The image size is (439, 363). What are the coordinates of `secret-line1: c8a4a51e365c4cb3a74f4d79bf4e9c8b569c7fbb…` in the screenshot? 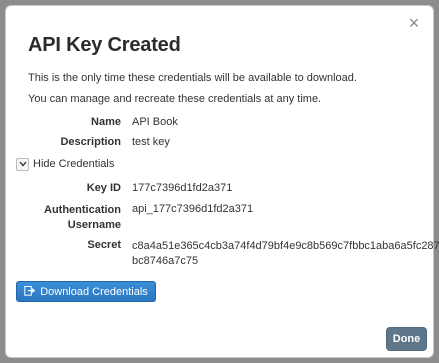 It's located at (285, 246).